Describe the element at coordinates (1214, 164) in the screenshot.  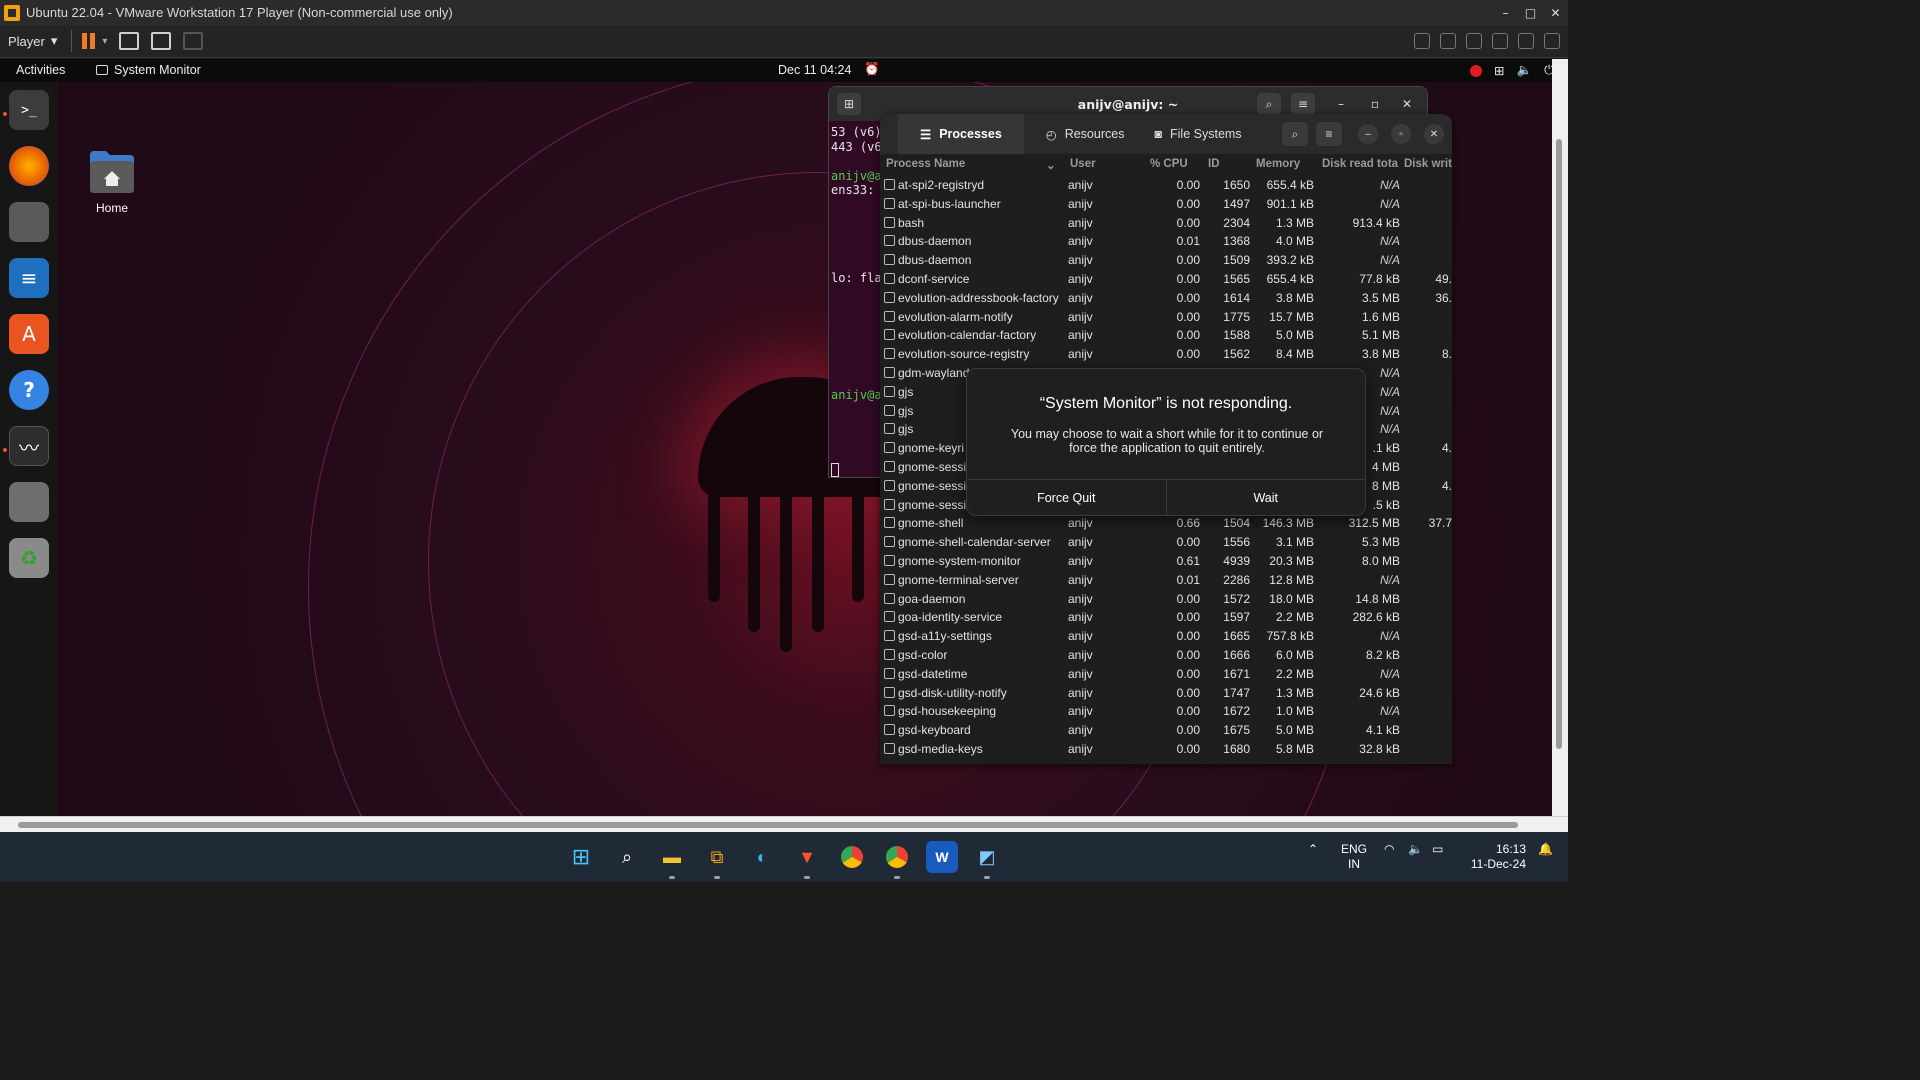
I see `col-id: ID` at that location.